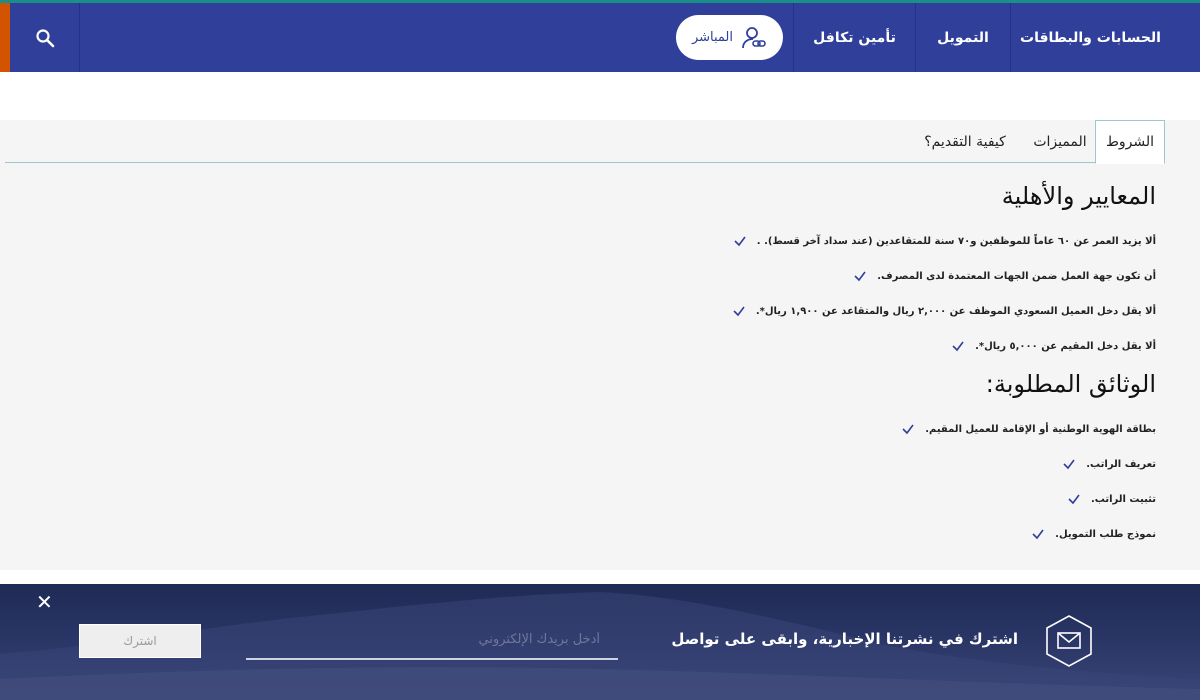 Image resolution: width=1200 pixels, height=700 pixels. I want to click on list-item-text: ألا يقل دخل المقيم عن ٥,٠٠٠ ريال*., so click(1065, 346).